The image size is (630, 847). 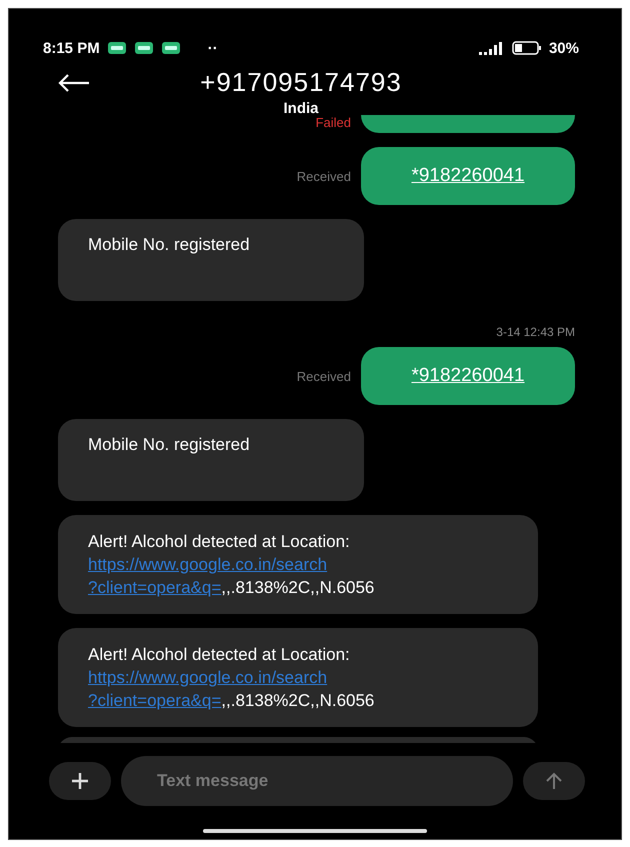 What do you see at coordinates (333, 122) in the screenshot?
I see `message-status: Failed` at bounding box center [333, 122].